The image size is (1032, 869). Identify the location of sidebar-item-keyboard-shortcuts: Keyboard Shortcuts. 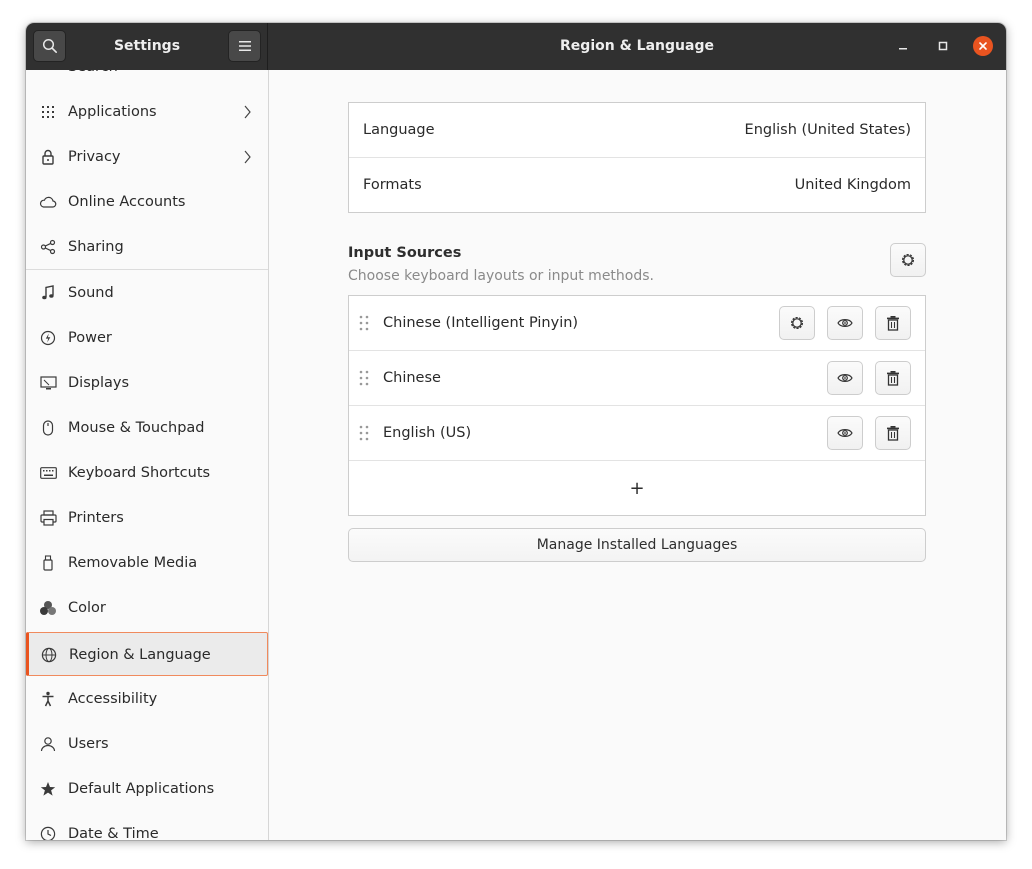
(147, 473).